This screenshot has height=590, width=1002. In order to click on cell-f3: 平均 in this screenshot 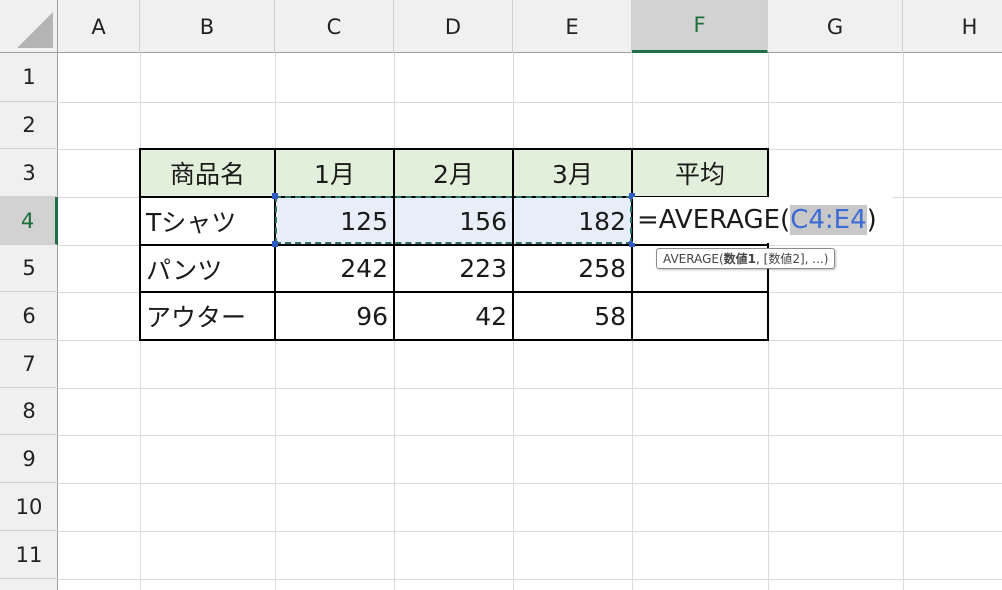, I will do `click(700, 173)`.